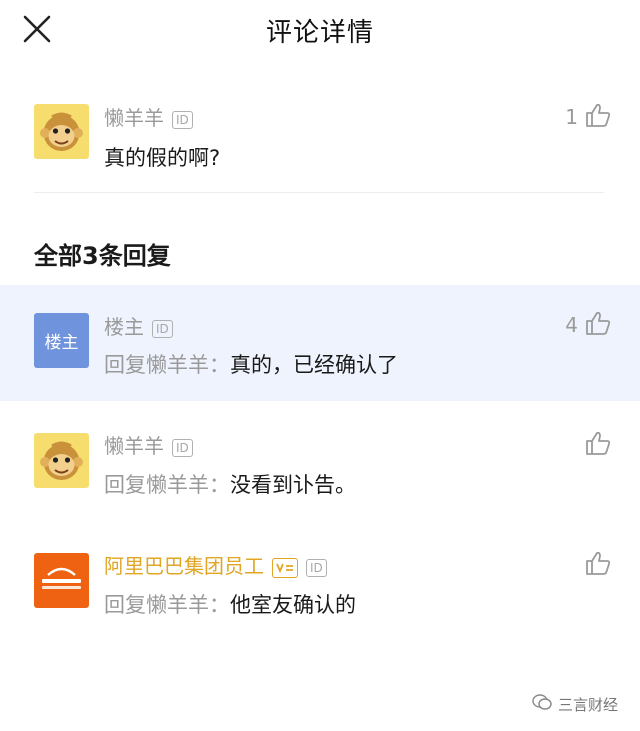  What do you see at coordinates (251, 365) in the screenshot?
I see `reply-text: 回复懒羊羊：真的，已经确认了` at bounding box center [251, 365].